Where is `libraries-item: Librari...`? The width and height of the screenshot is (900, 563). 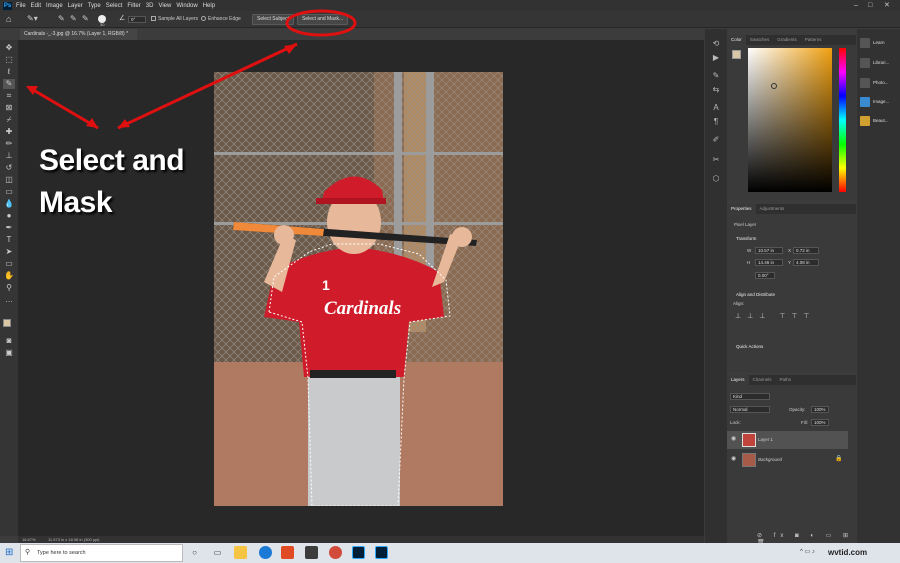
libraries-item: Librari... is located at coordinates (880, 63).